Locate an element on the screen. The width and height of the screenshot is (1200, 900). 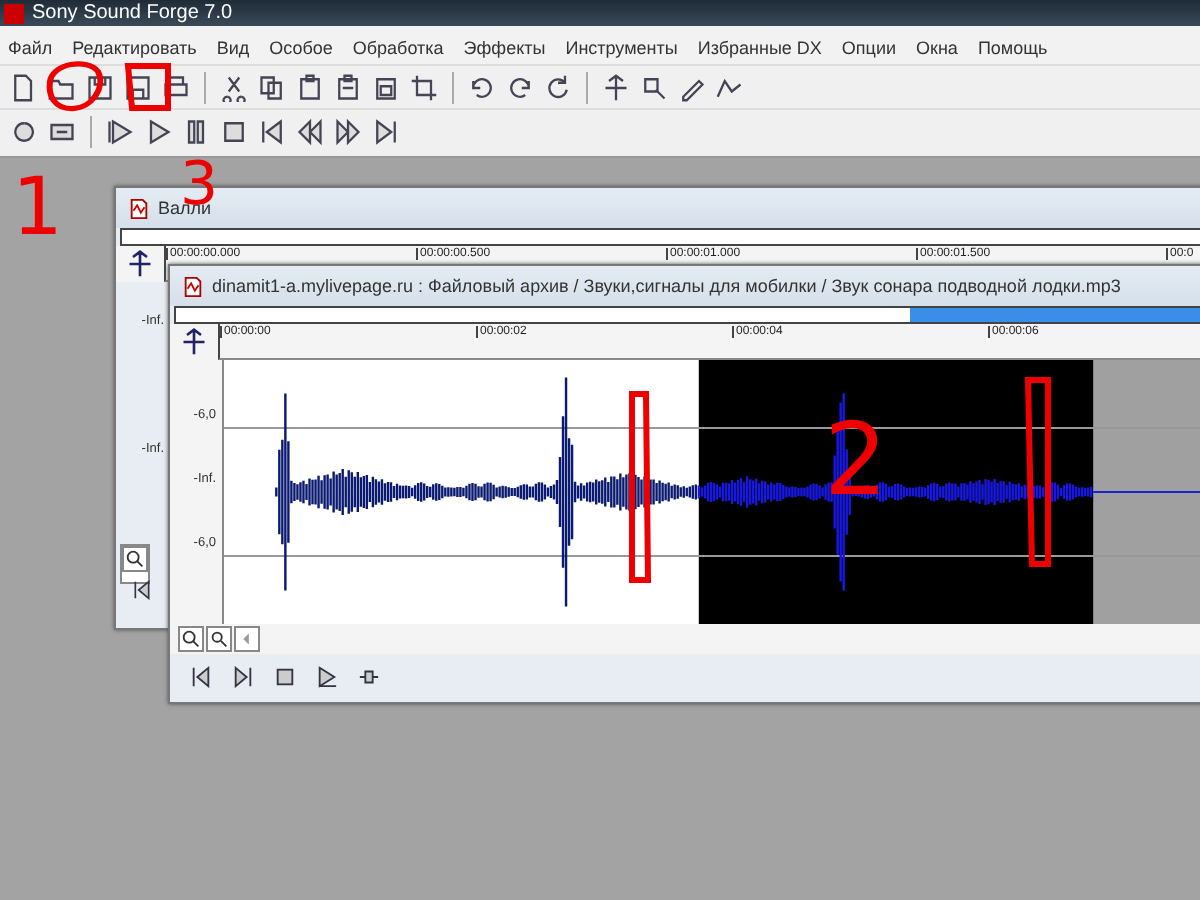
fast-forward-icon is located at coordinates (348, 131).